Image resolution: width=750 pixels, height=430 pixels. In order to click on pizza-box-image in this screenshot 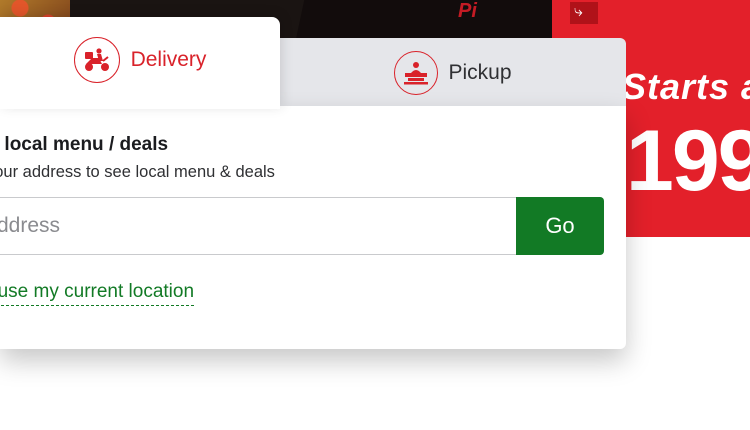, I will do `click(430, 20)`.